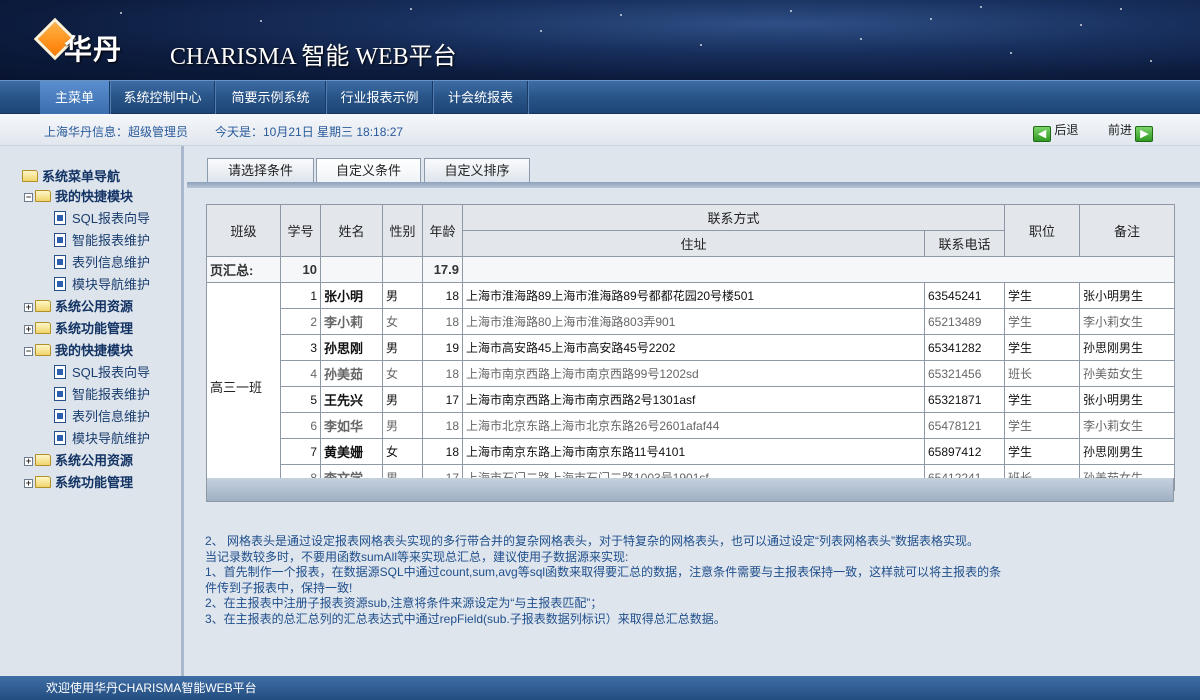 This screenshot has height=700, width=1200. I want to click on summary-row: 页汇总: 10 17.9, so click(691, 269).